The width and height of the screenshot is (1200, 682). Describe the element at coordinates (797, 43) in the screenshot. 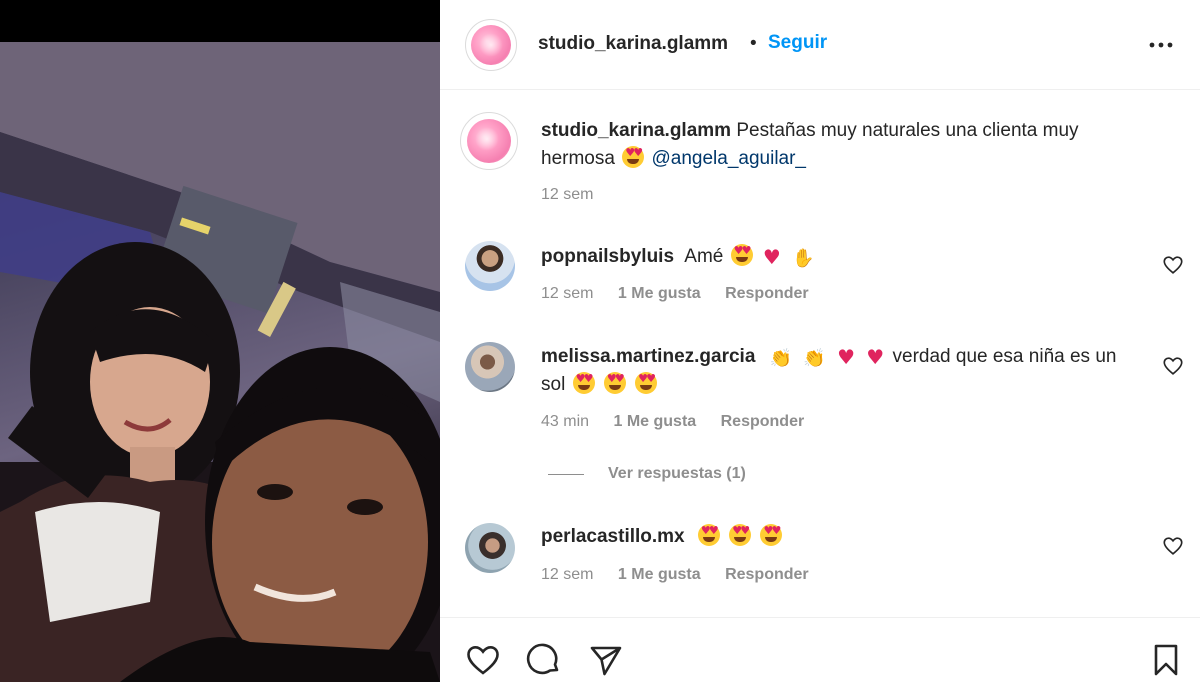

I see `follow-button: Seguir` at that location.